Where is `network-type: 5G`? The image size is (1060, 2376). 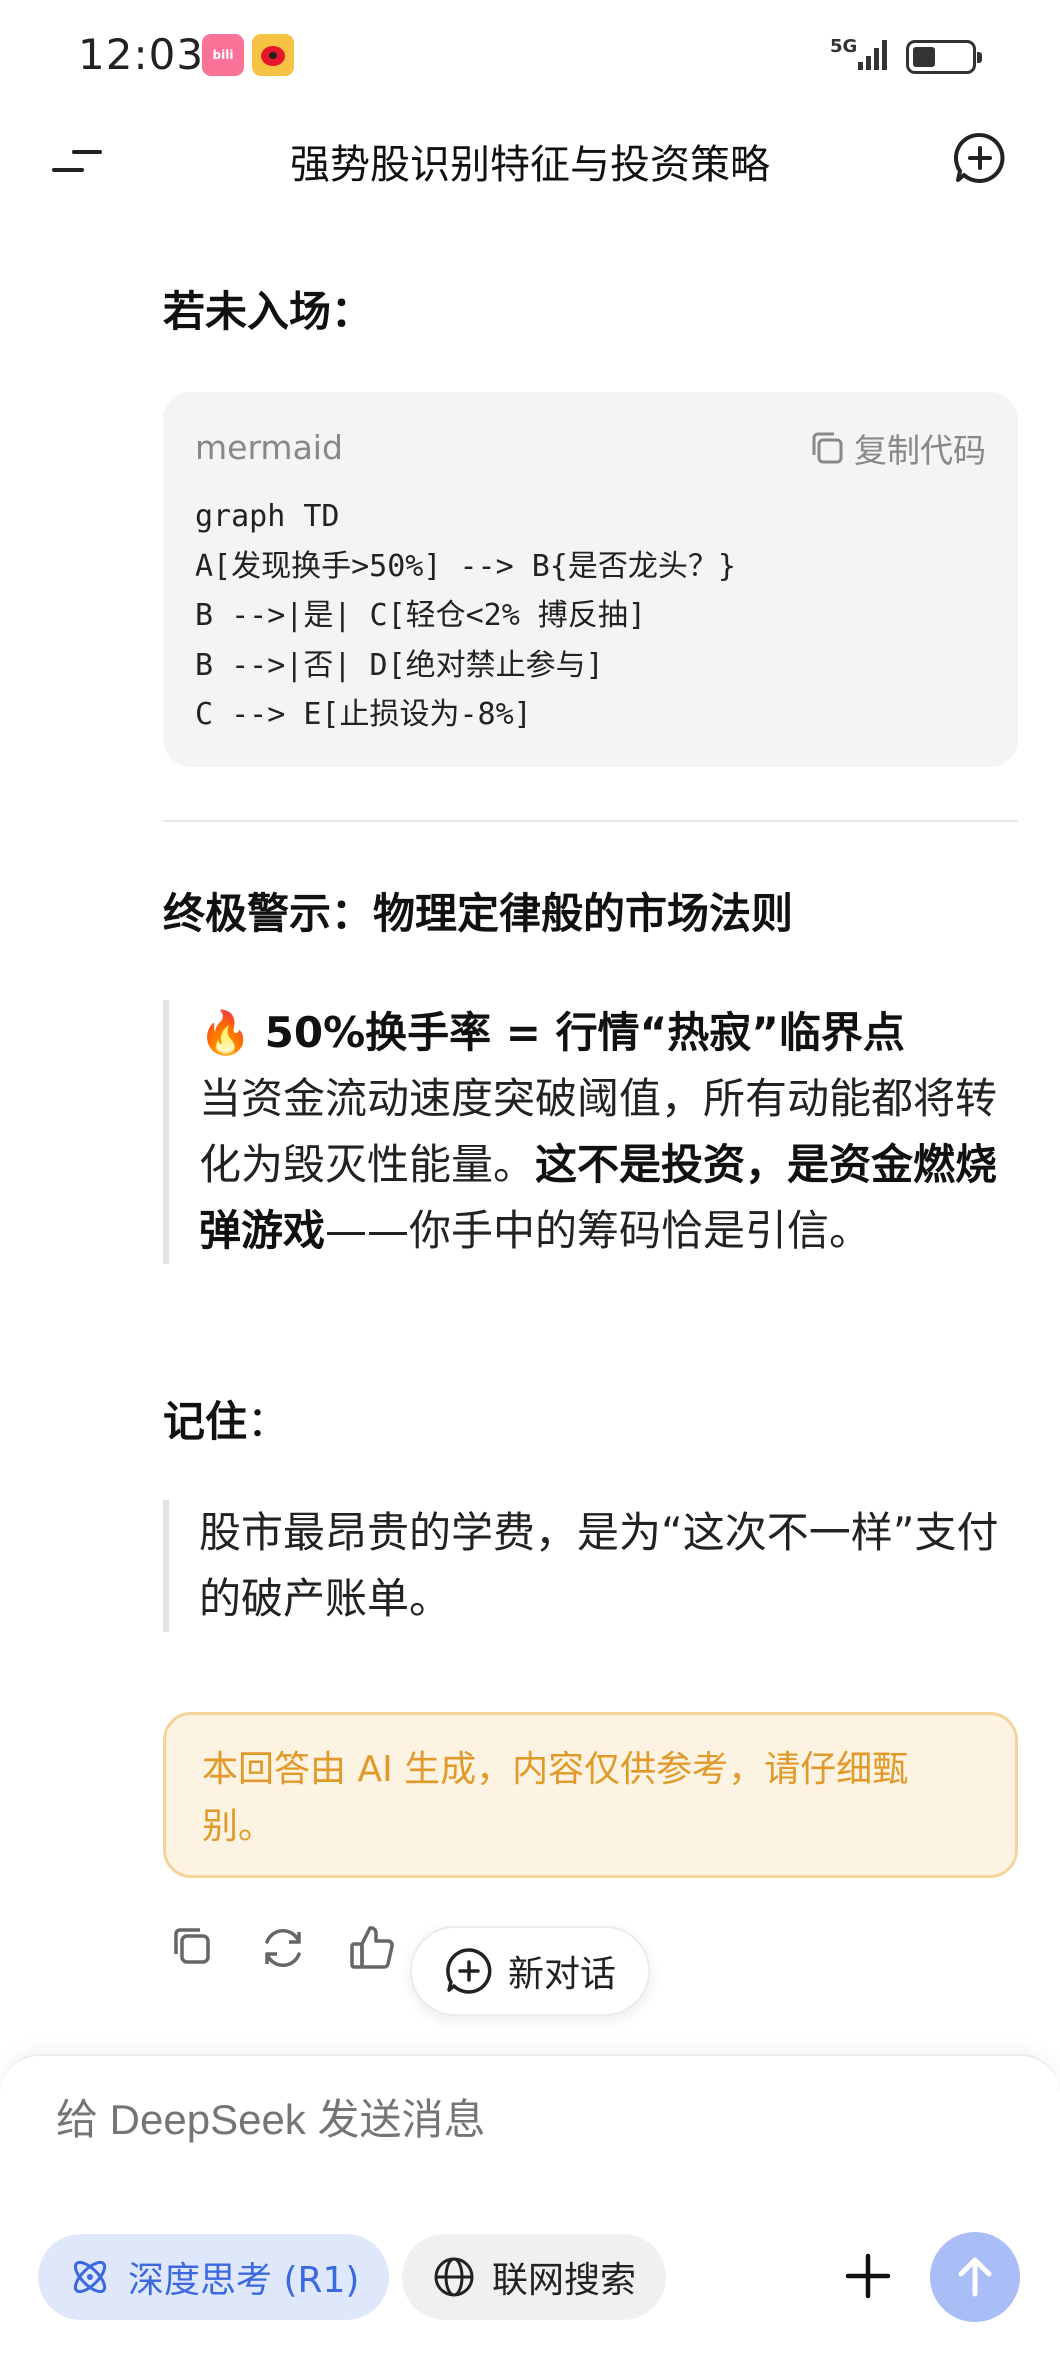 network-type: 5G is located at coordinates (844, 46).